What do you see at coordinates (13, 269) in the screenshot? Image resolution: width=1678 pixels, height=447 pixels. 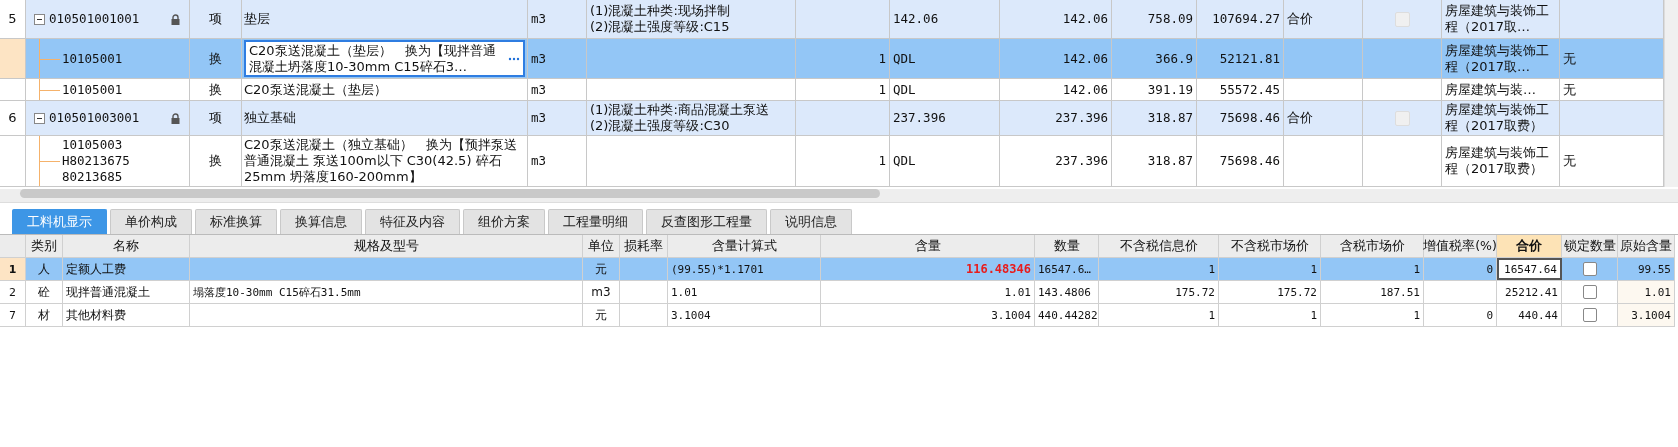 I see `row-header: 1` at bounding box center [13, 269].